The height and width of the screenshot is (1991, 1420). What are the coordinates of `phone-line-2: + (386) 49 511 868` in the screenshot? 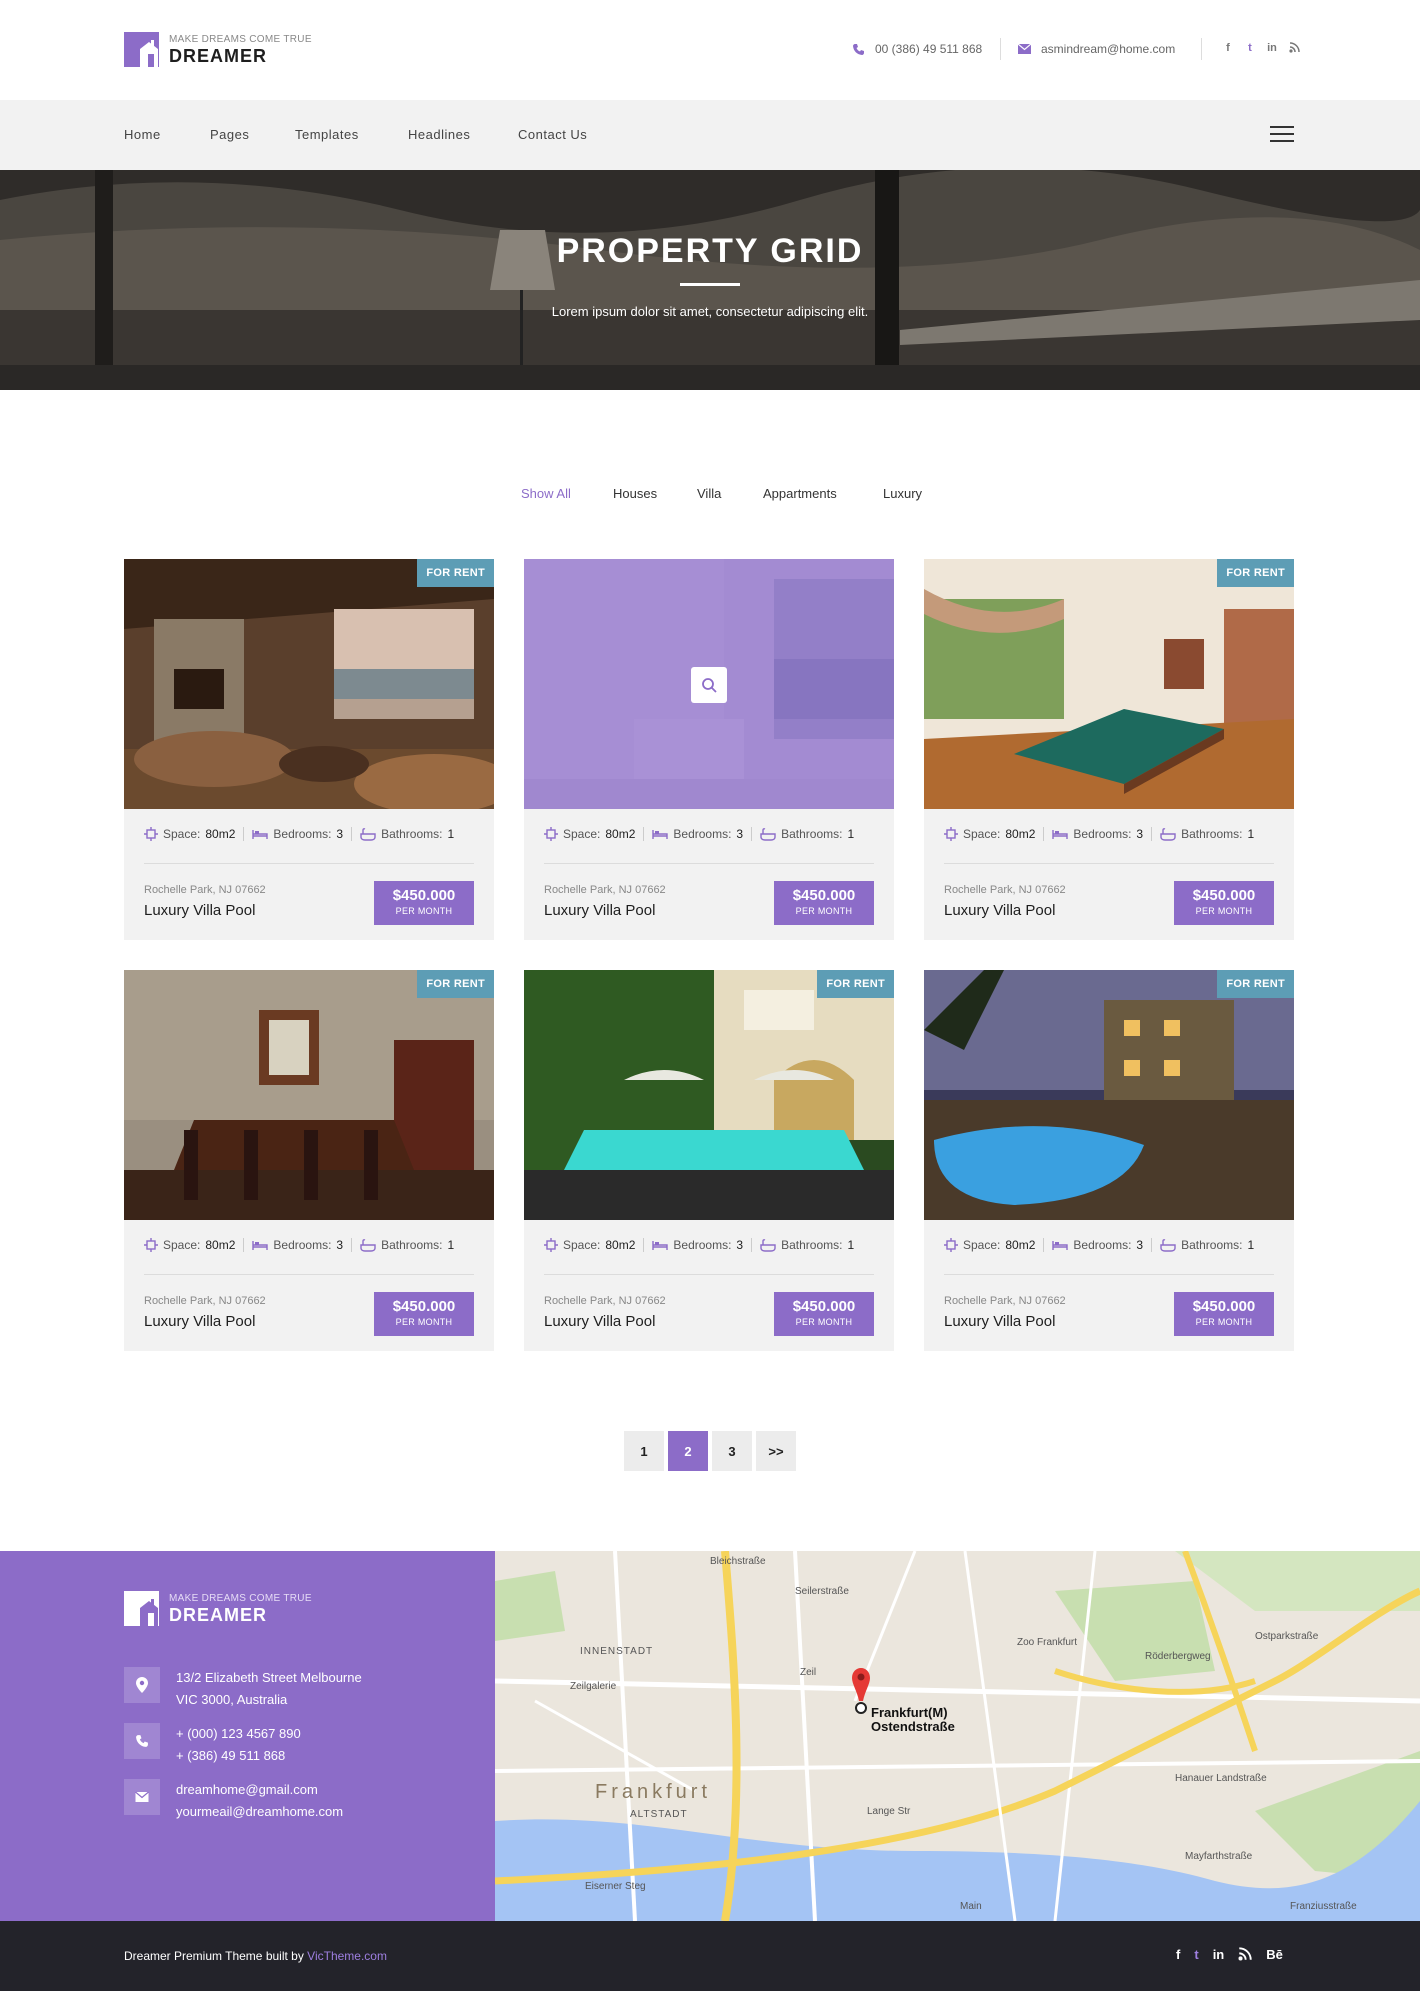 It's located at (238, 1756).